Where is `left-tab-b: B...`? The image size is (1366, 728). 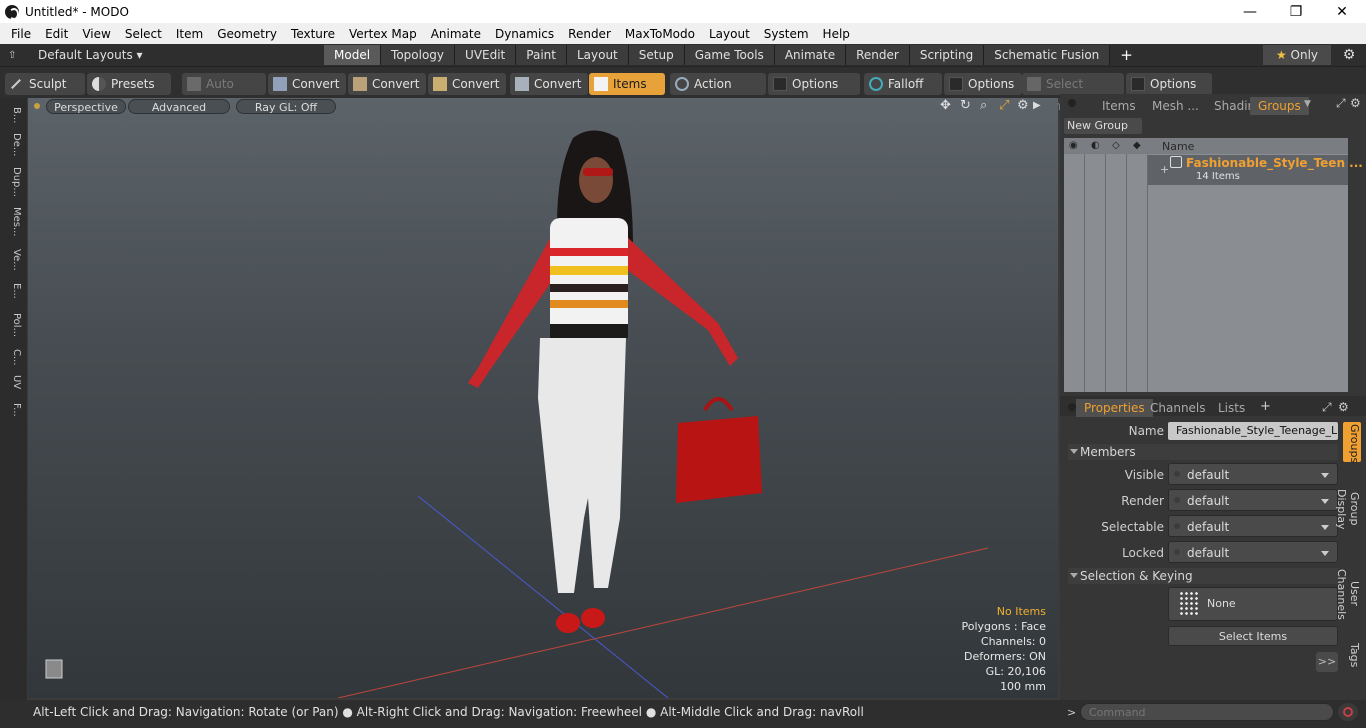 left-tab-b: B... is located at coordinates (13, 115).